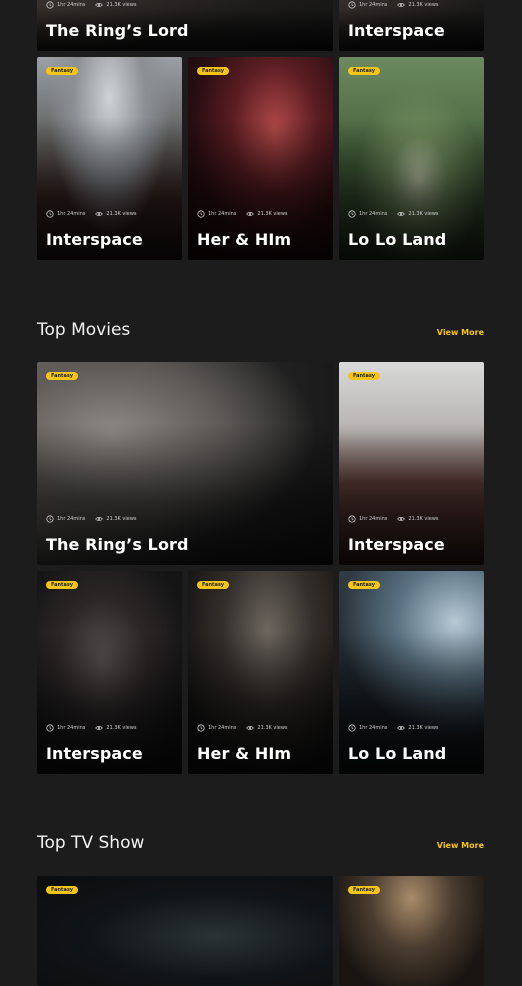 The height and width of the screenshot is (986, 522). What do you see at coordinates (91, 843) in the screenshot?
I see `section-title-top-tv-show: Top TV Show` at bounding box center [91, 843].